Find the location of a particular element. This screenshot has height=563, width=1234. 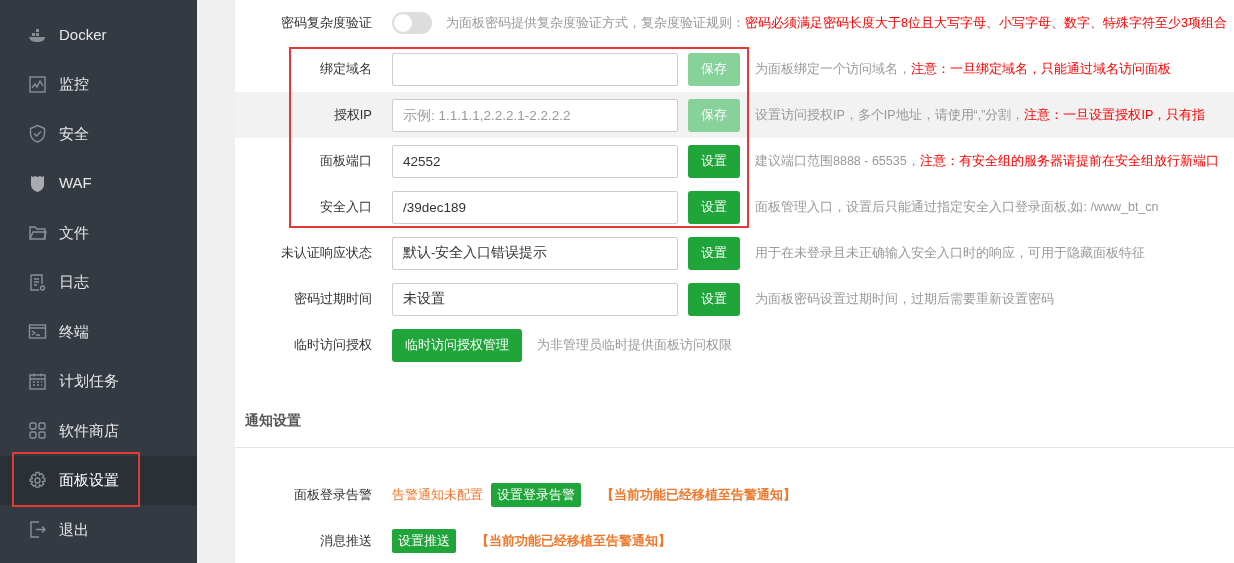

setting-label: 授权IP is located at coordinates (352, 115).